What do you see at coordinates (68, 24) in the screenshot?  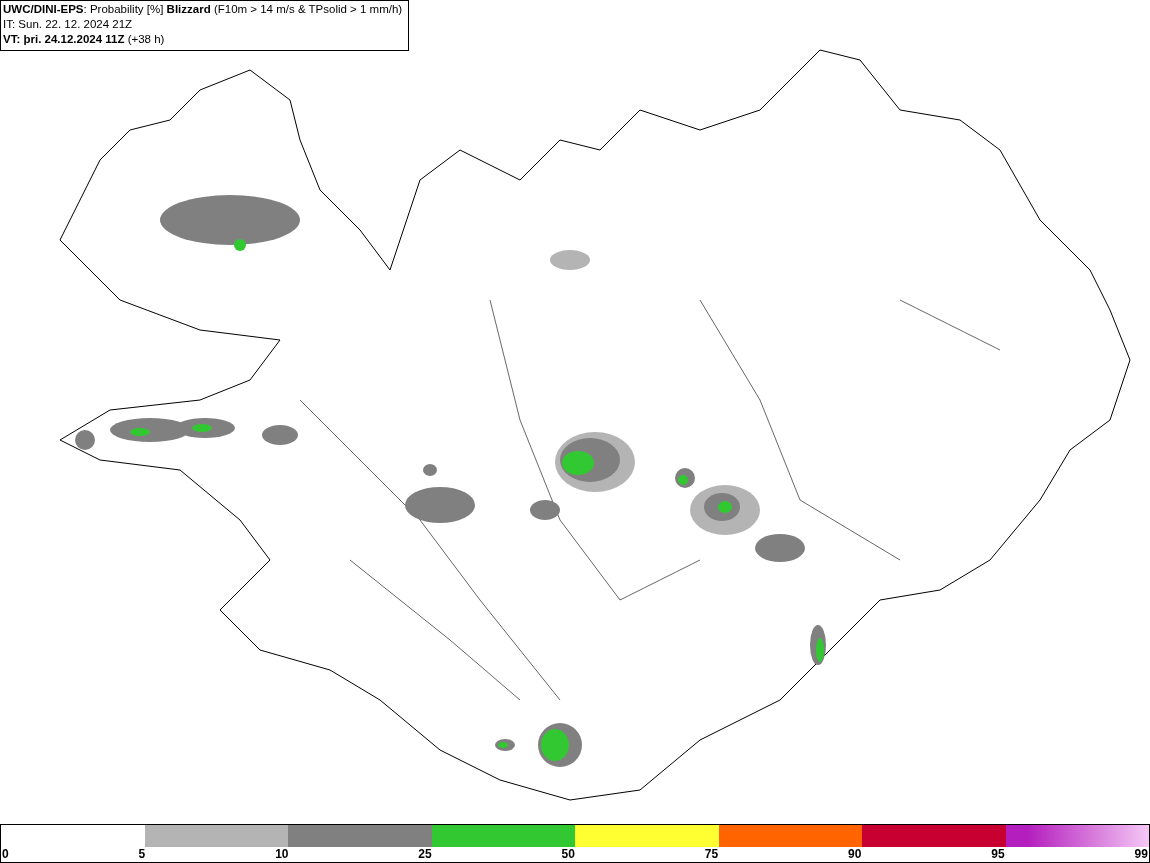 I see `title-line: IT: Sun. 22. 12. 2024 21Z` at bounding box center [68, 24].